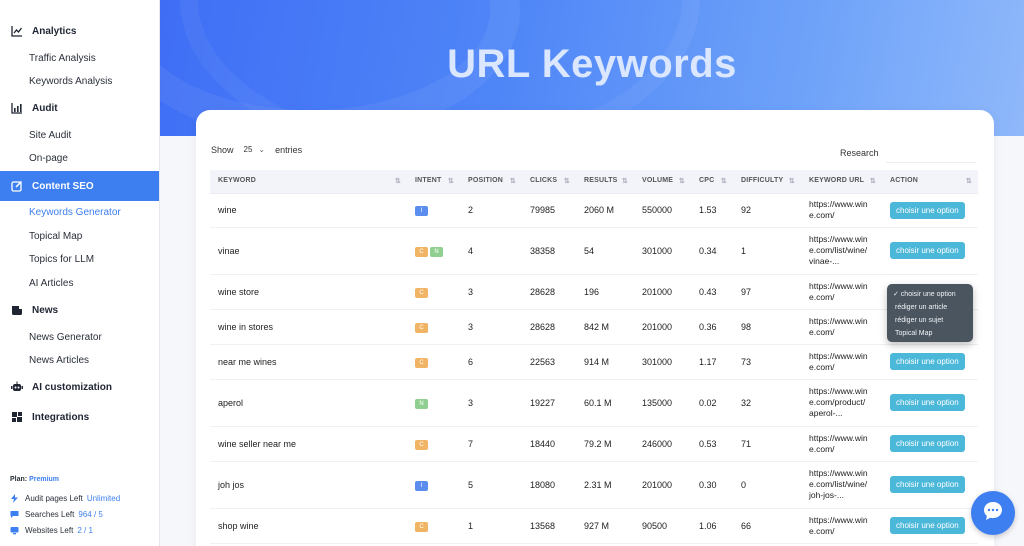 The image size is (1024, 546). Describe the element at coordinates (491, 292) in the screenshot. I see `position-cell: 3` at that location.